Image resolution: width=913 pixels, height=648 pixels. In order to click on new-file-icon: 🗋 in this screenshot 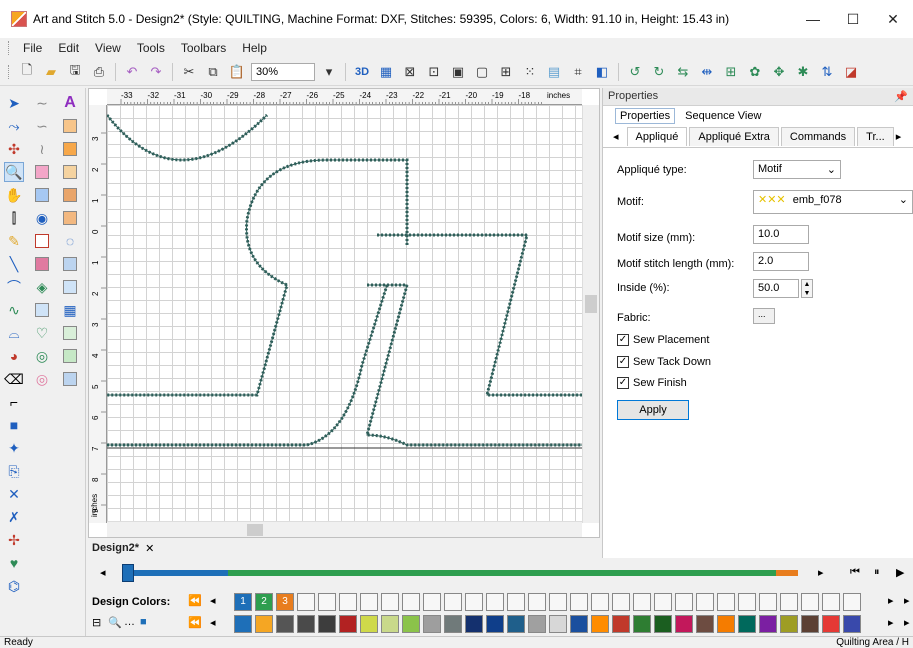, I will do `click(27, 72)`.